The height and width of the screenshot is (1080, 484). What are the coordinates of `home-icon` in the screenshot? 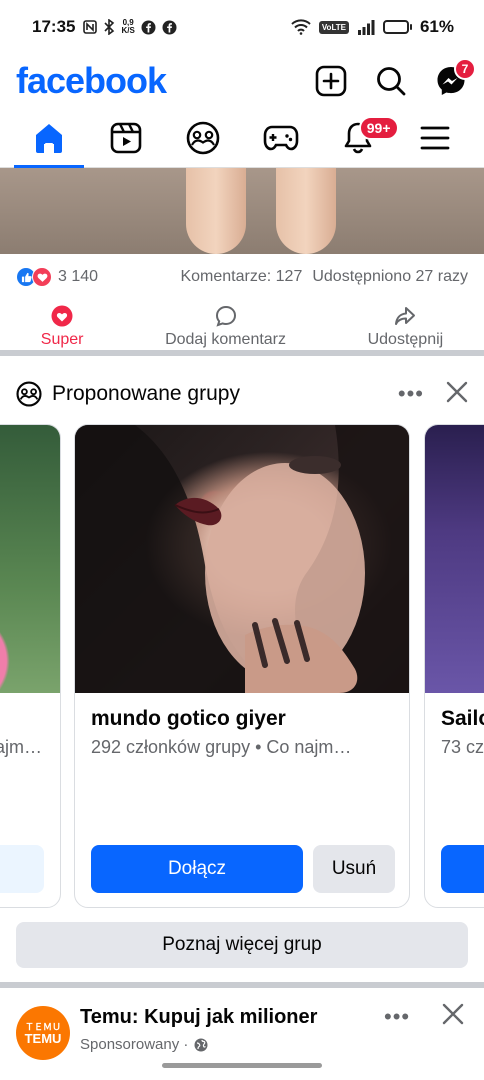 It's located at (49, 138).